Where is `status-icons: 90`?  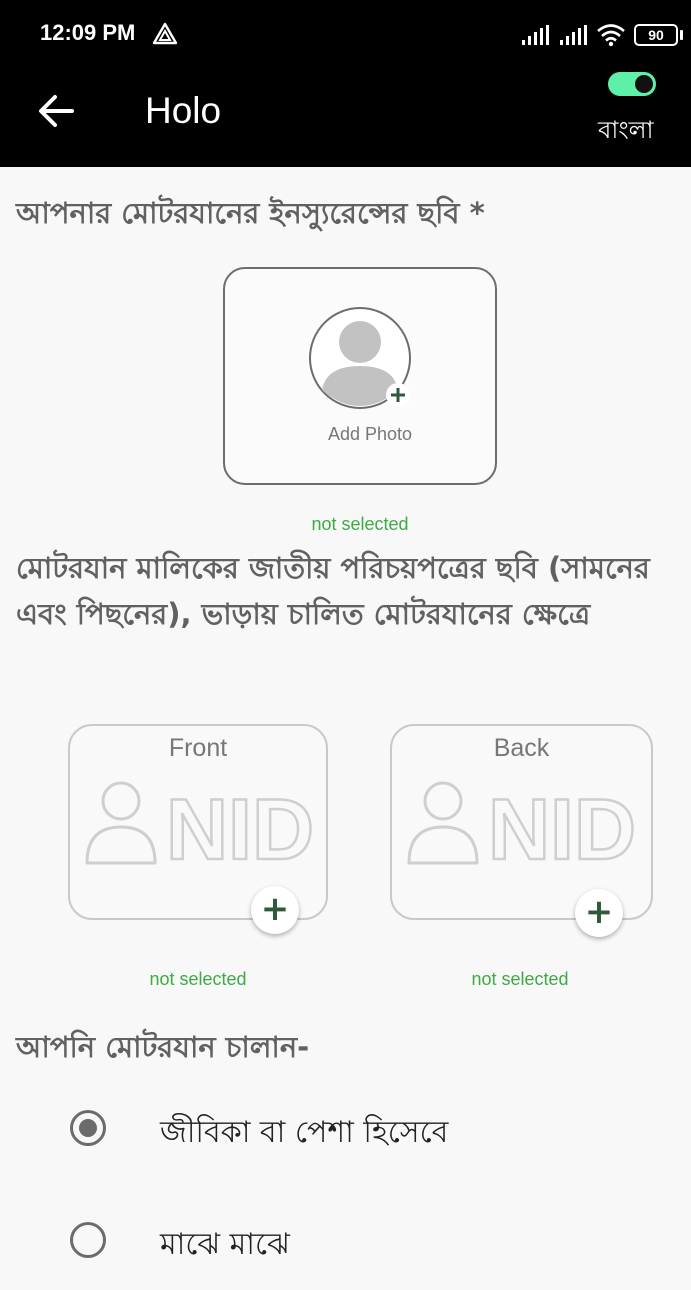 status-icons: 90 is located at coordinates (601, 35).